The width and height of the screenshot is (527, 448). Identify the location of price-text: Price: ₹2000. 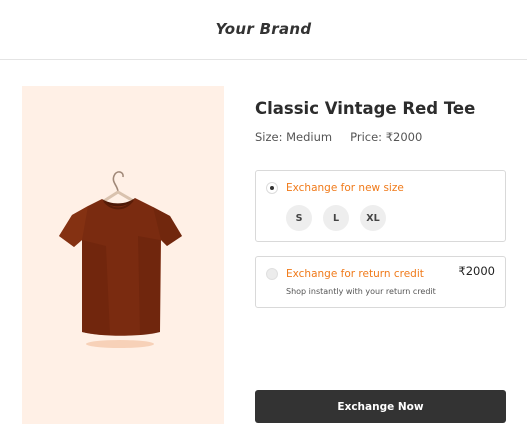
(386, 137).